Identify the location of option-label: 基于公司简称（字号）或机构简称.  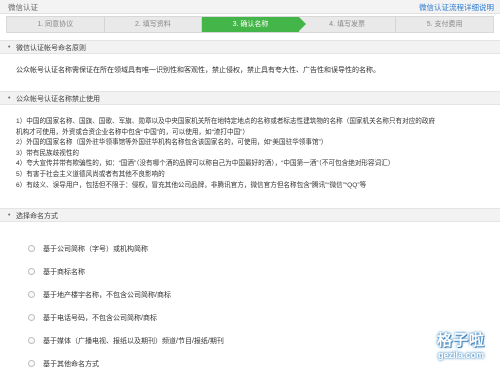
(95, 249).